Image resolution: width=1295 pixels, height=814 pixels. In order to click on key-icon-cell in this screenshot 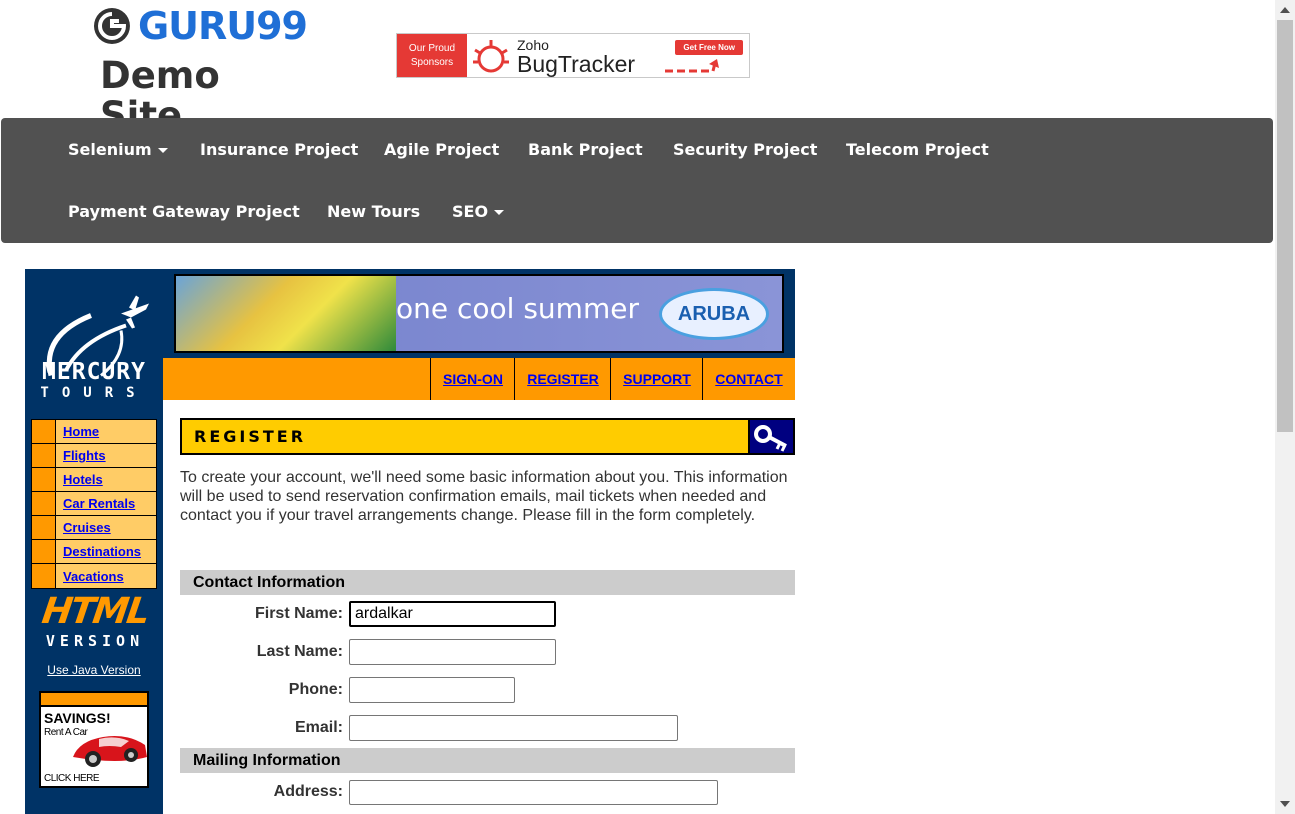, I will do `click(770, 436)`.